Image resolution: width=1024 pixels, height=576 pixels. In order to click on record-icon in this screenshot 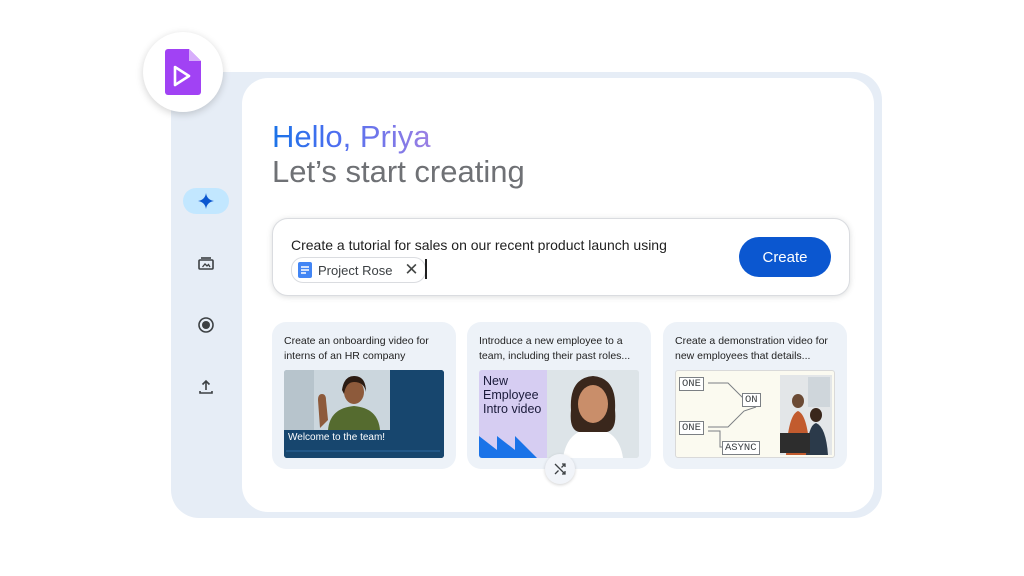, I will do `click(206, 325)`.